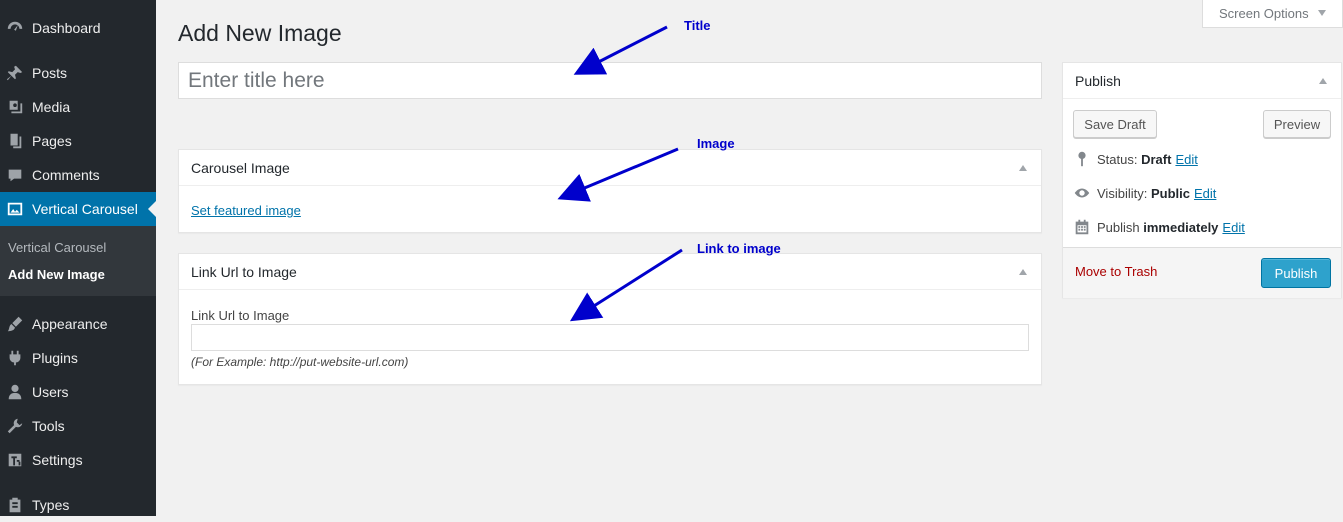  I want to click on page-title: Add New Image, so click(260, 33).